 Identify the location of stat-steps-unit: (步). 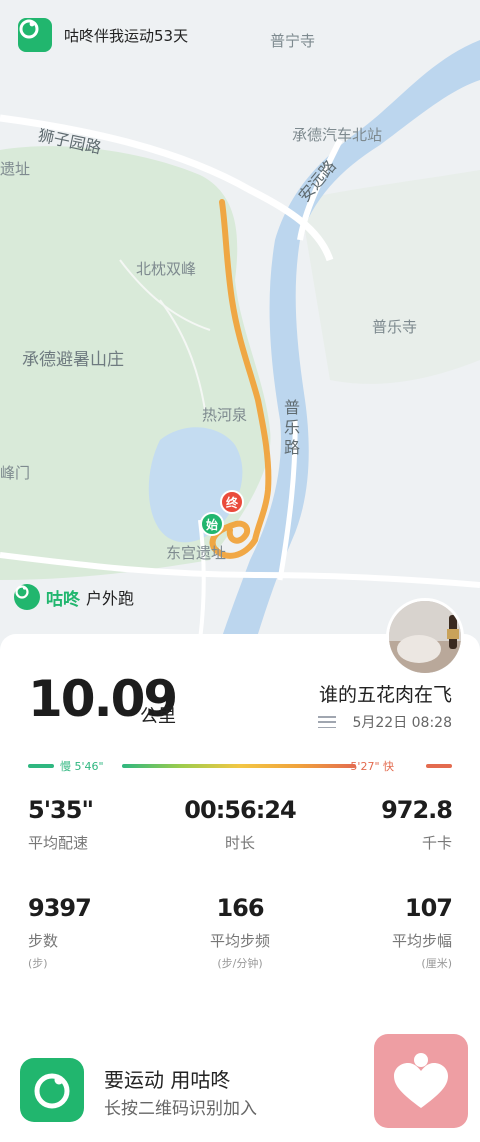
(38, 963).